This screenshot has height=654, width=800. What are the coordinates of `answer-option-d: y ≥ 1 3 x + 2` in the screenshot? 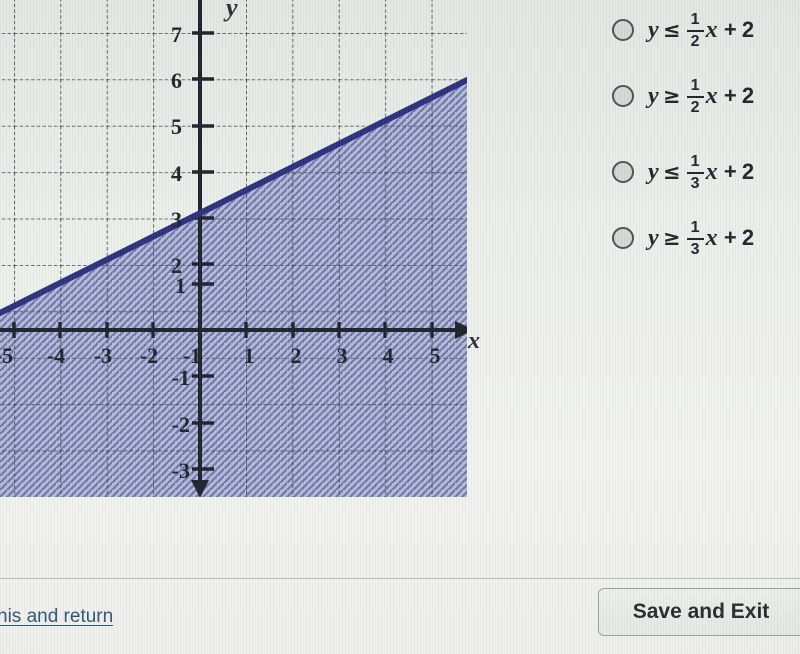 It's located at (683, 238).